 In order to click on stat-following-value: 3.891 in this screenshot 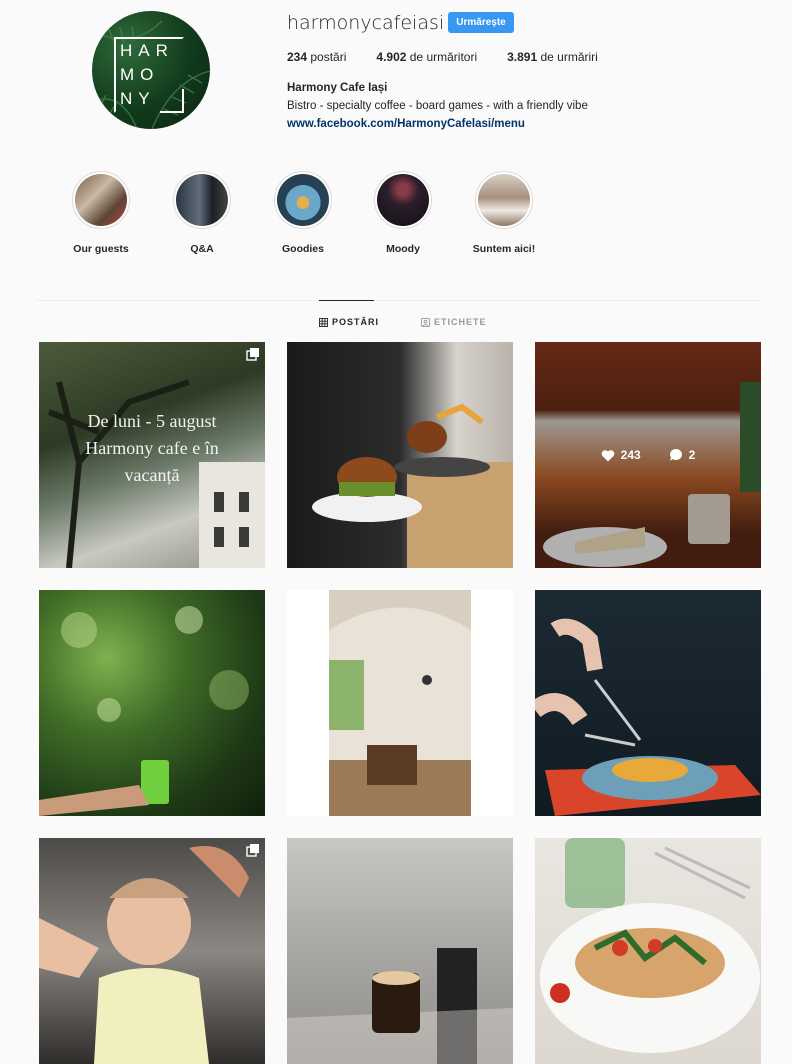, I will do `click(522, 57)`.